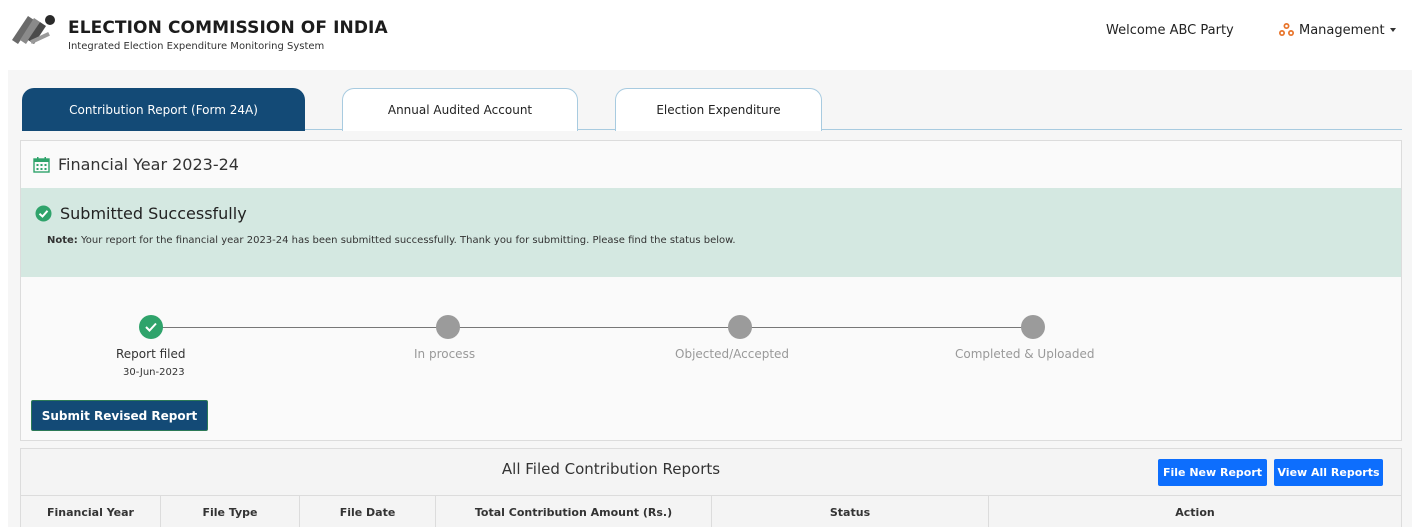  Describe the element at coordinates (1392, 30) in the screenshot. I see `caret-down-icon` at that location.